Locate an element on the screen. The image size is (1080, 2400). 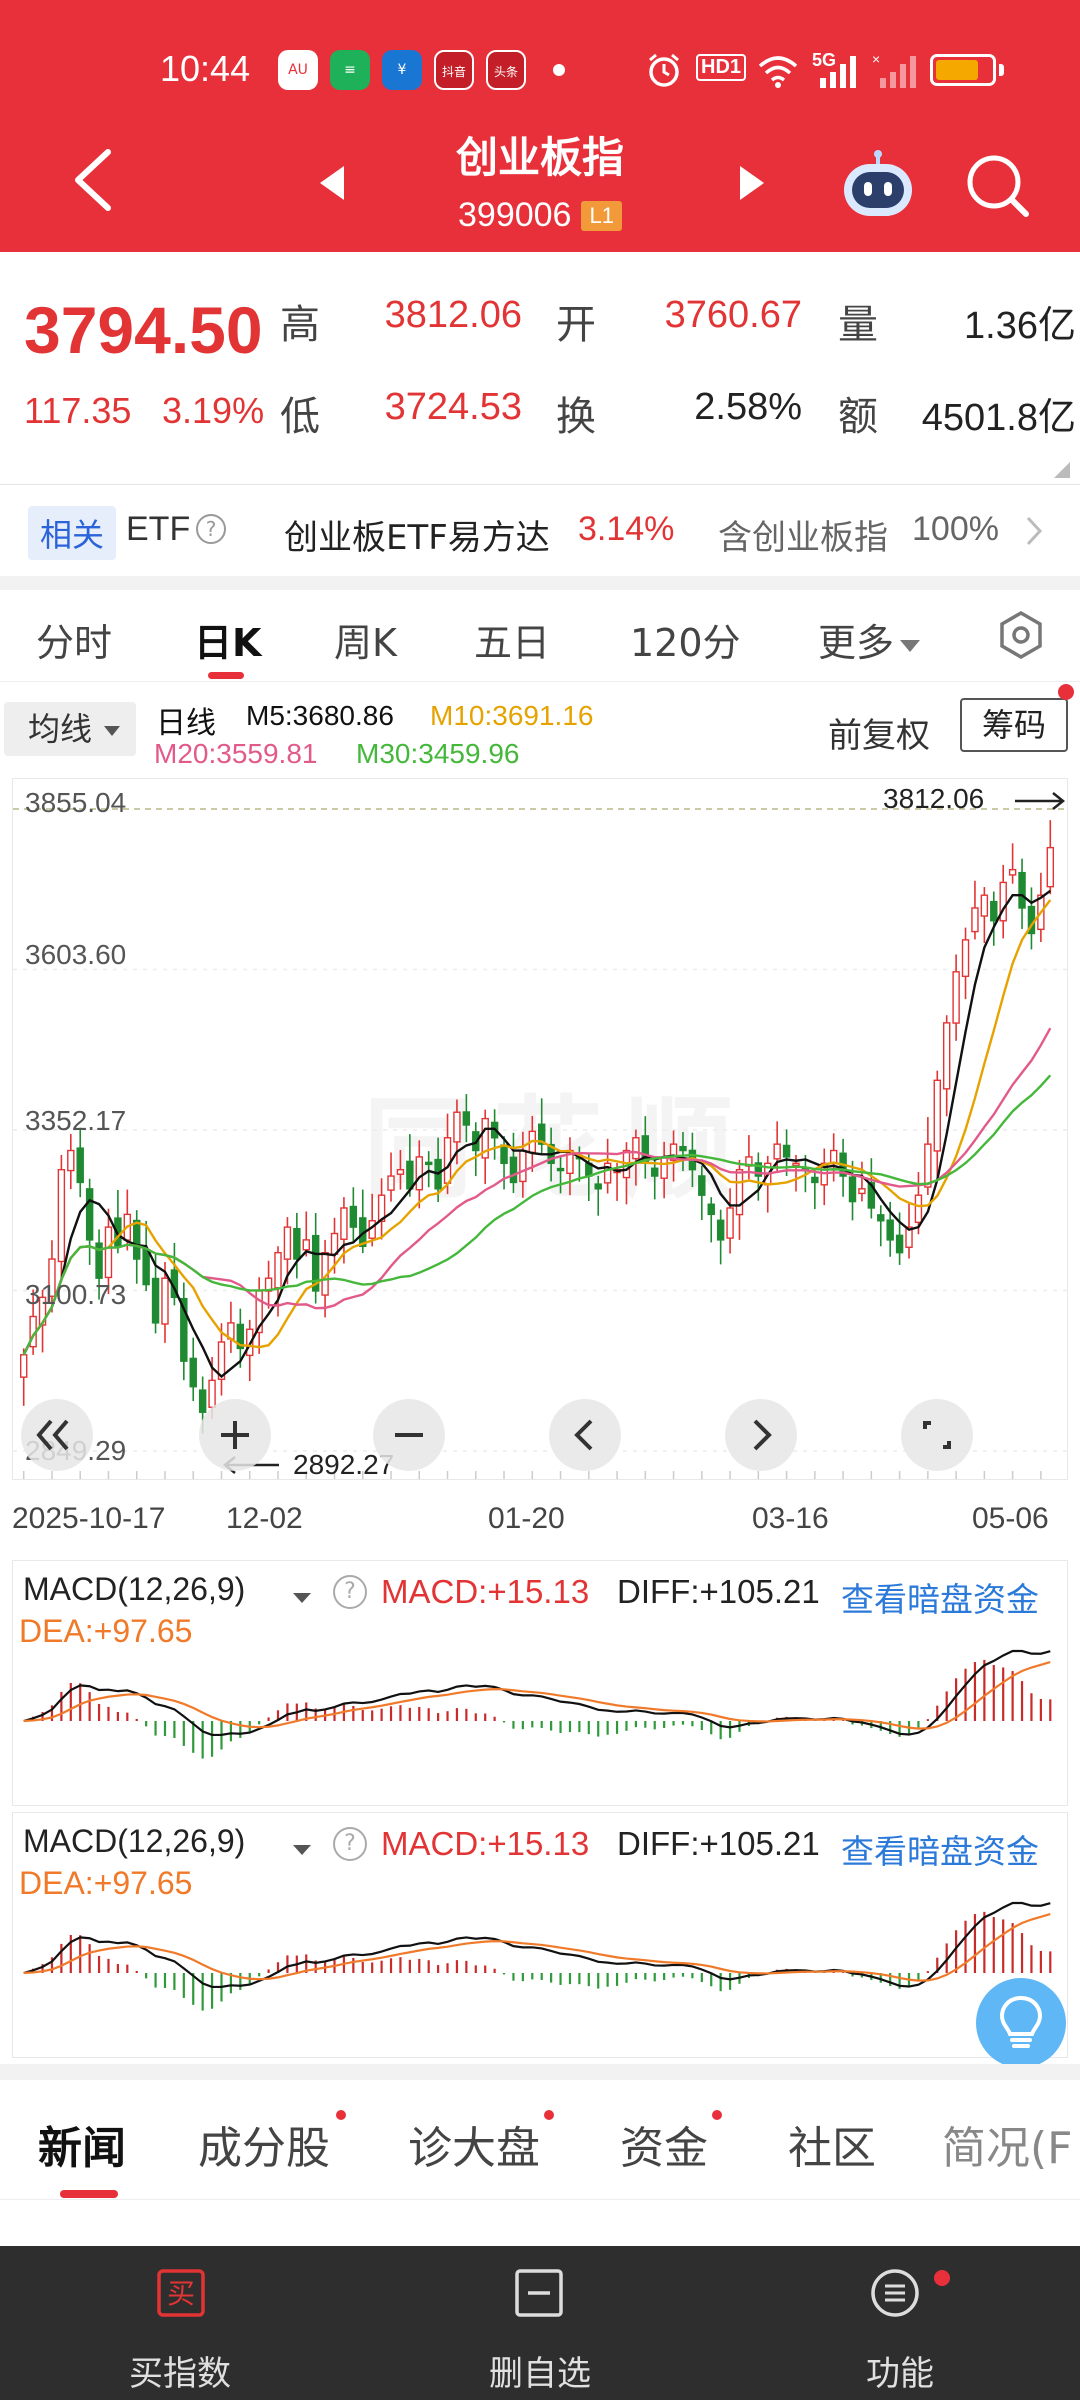
pan-left-icon is located at coordinates (583, 1435).